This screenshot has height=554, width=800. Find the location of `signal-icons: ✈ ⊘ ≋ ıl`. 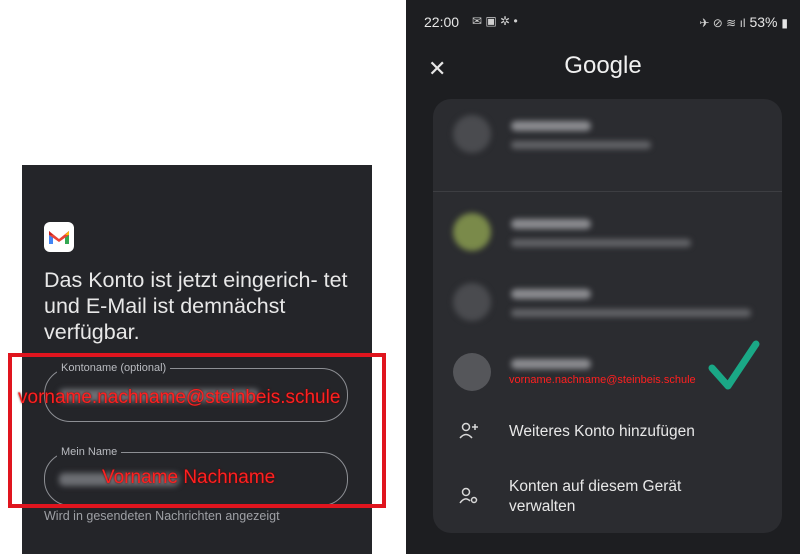

signal-icons: ✈ ⊘ ≋ ıl is located at coordinates (722, 23).